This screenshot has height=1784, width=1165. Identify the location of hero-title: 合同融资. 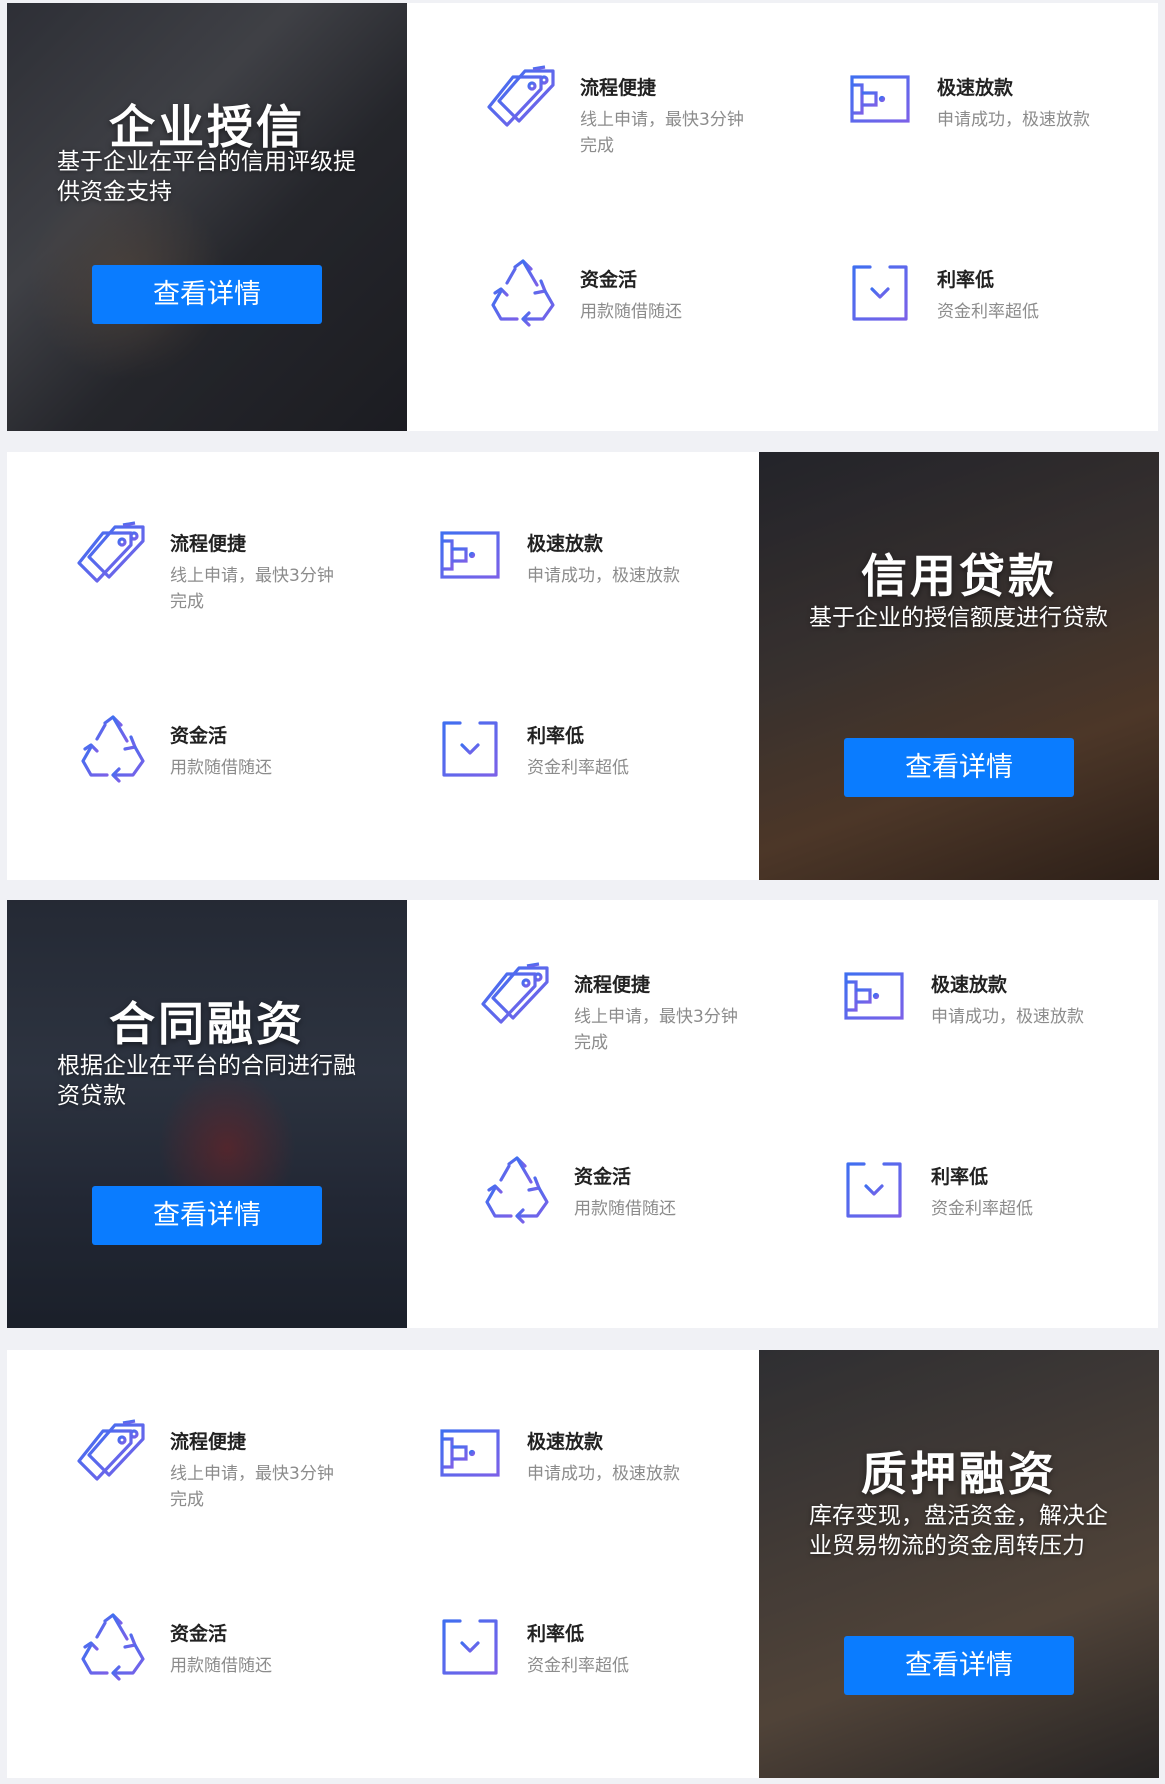
(207, 1024).